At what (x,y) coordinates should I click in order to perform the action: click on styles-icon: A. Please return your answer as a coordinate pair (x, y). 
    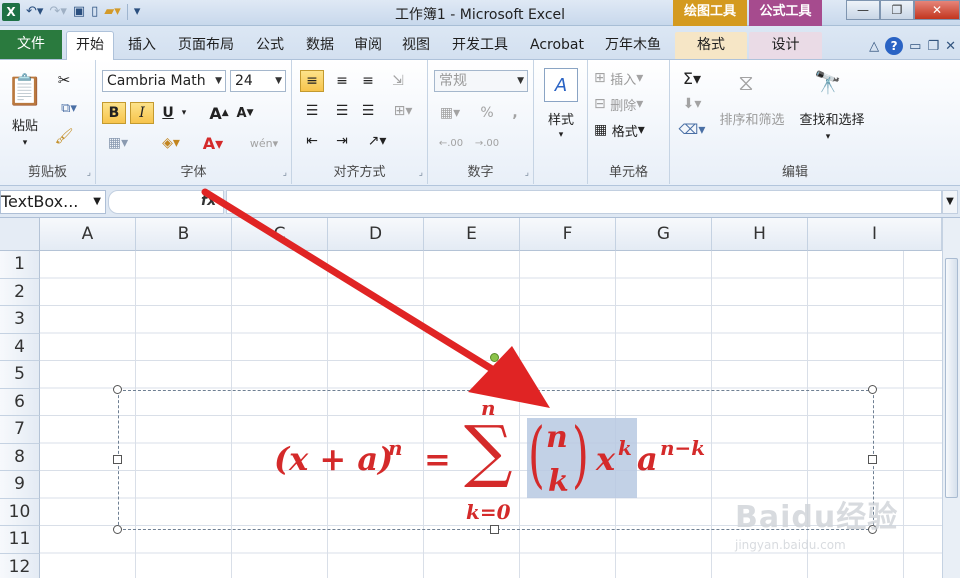
    Looking at the image, I should click on (561, 85).